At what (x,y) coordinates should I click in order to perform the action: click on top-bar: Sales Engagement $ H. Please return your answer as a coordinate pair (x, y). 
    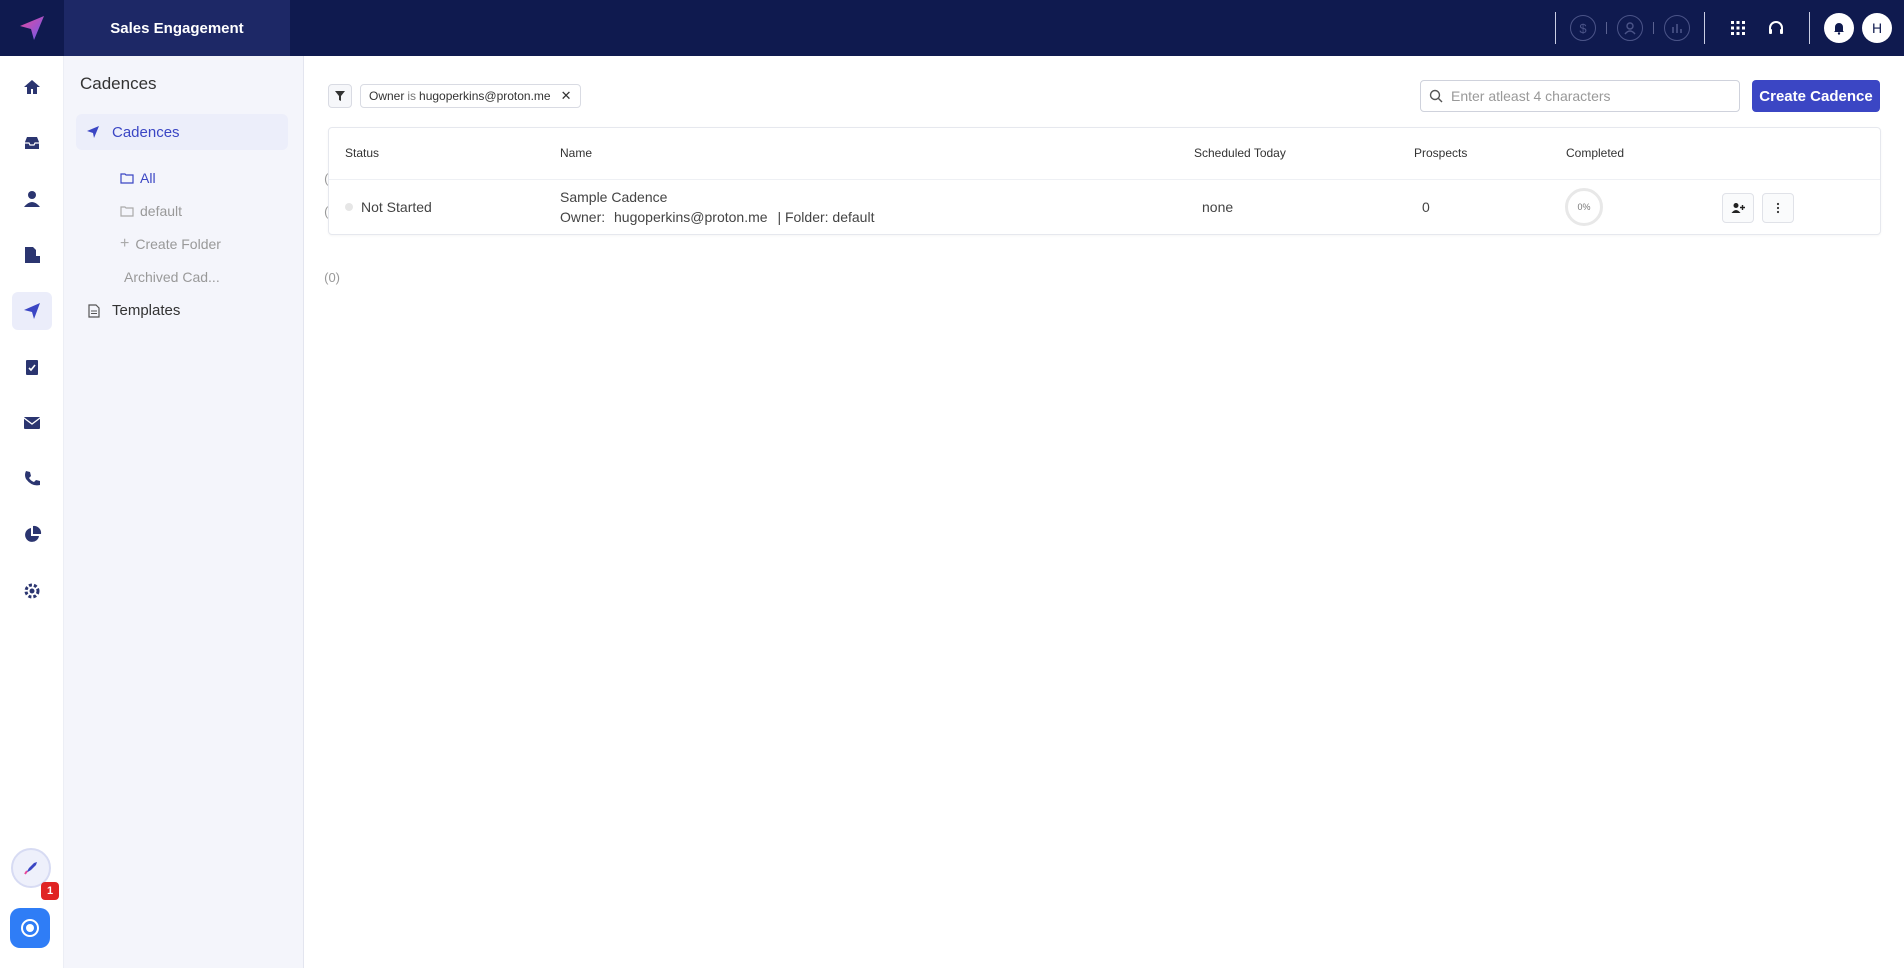
    Looking at the image, I should click on (952, 28).